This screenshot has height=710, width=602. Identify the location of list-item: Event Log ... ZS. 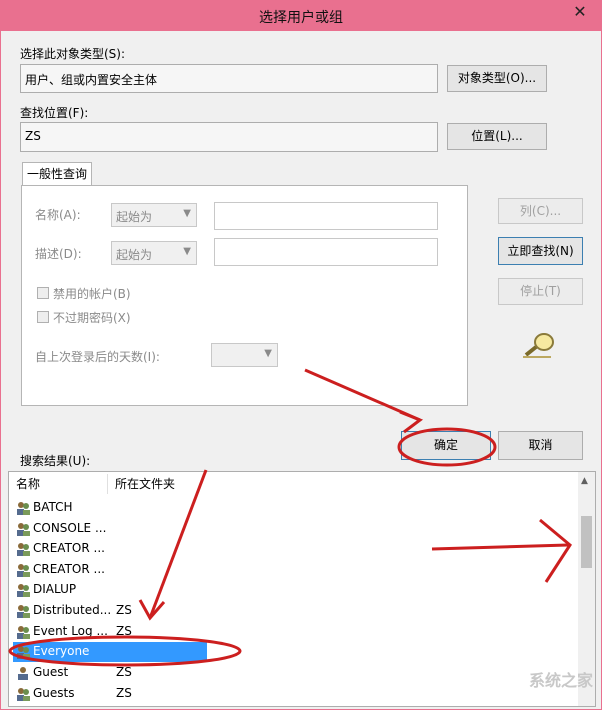
(289, 632).